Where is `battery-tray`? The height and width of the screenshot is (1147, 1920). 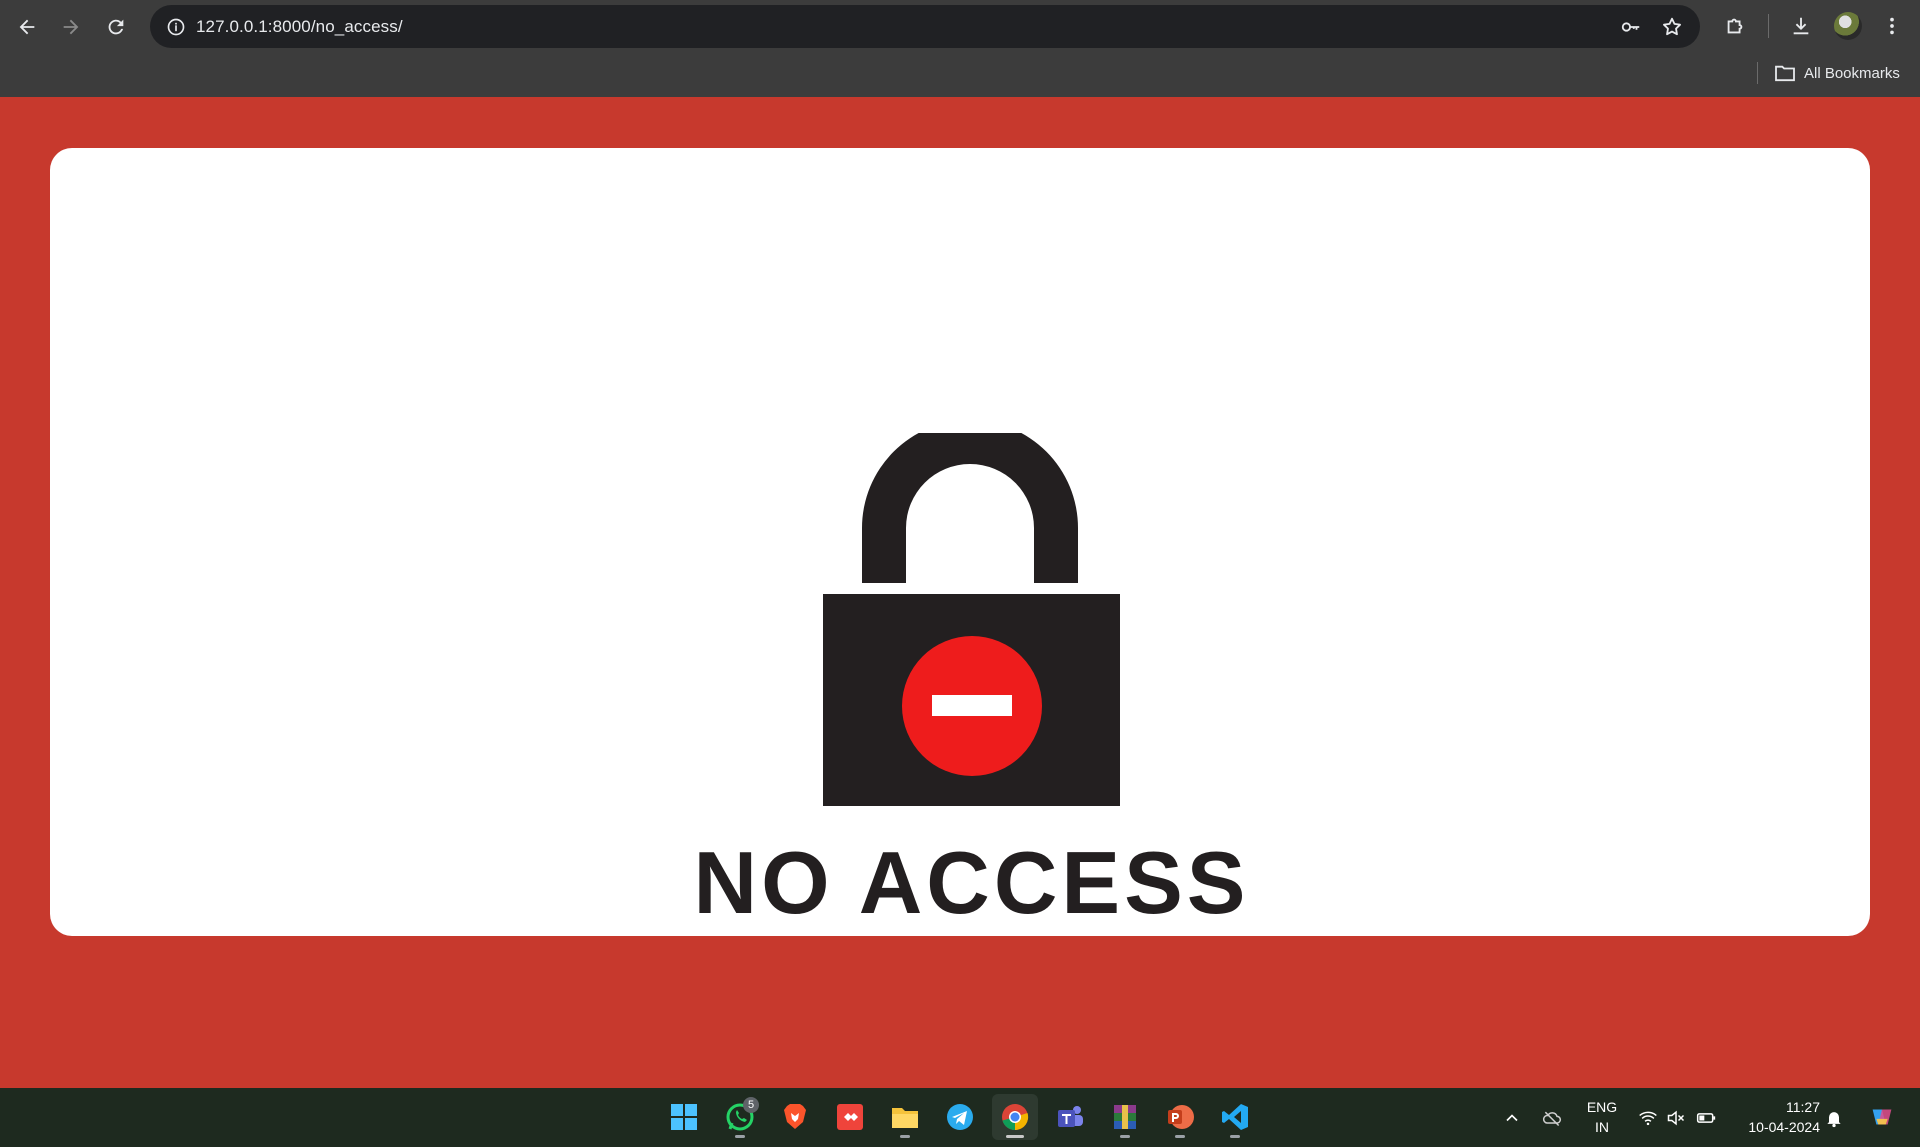 battery-tray is located at coordinates (1706, 1118).